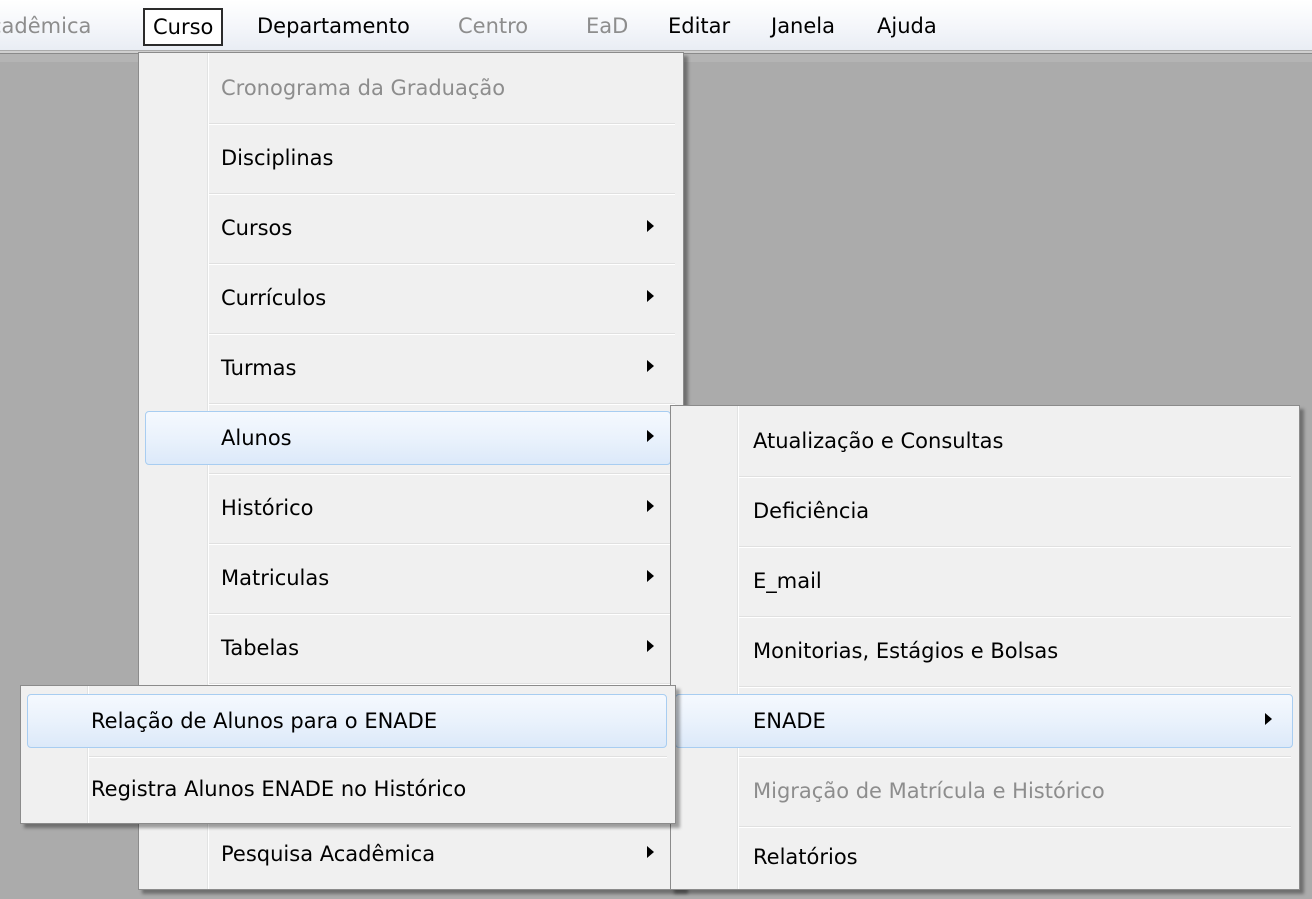  I want to click on menu-janela: Janela, so click(803, 26).